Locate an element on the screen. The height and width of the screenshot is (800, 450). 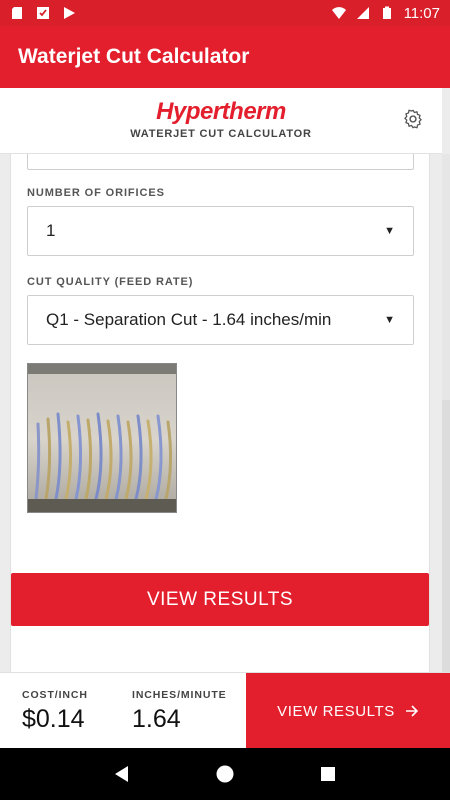
play-icon is located at coordinates (69, 13).